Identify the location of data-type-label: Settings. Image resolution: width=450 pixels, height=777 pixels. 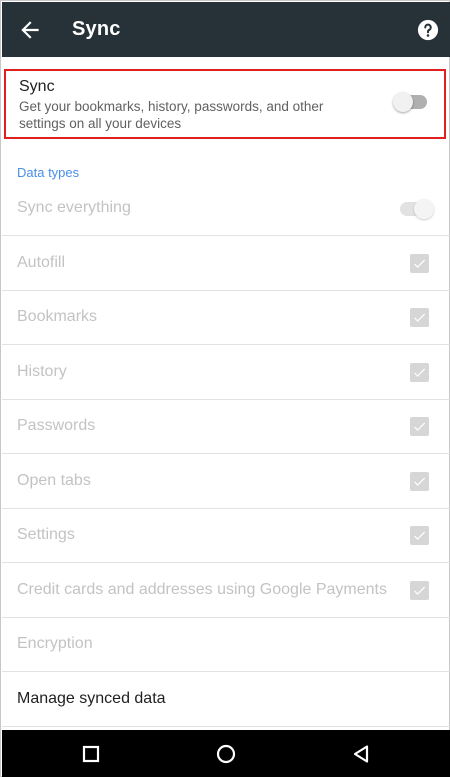
(46, 534).